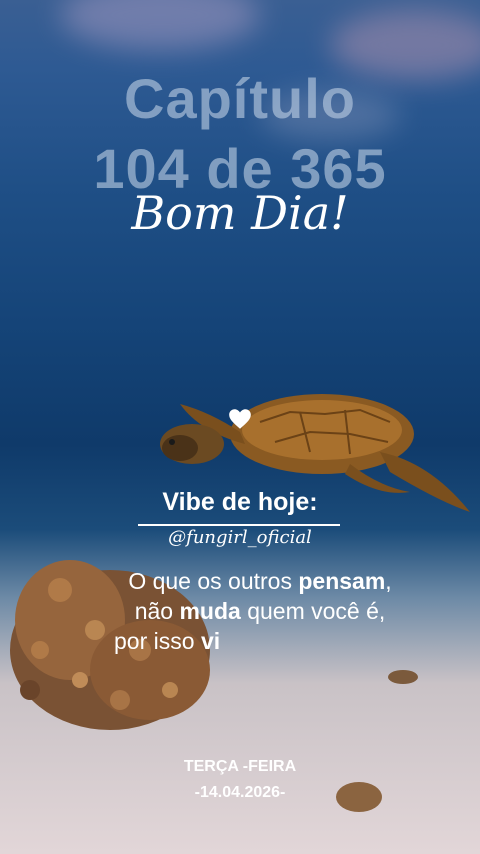 The height and width of the screenshot is (854, 480). What do you see at coordinates (239, 525) in the screenshot?
I see `title-underline` at bounding box center [239, 525].